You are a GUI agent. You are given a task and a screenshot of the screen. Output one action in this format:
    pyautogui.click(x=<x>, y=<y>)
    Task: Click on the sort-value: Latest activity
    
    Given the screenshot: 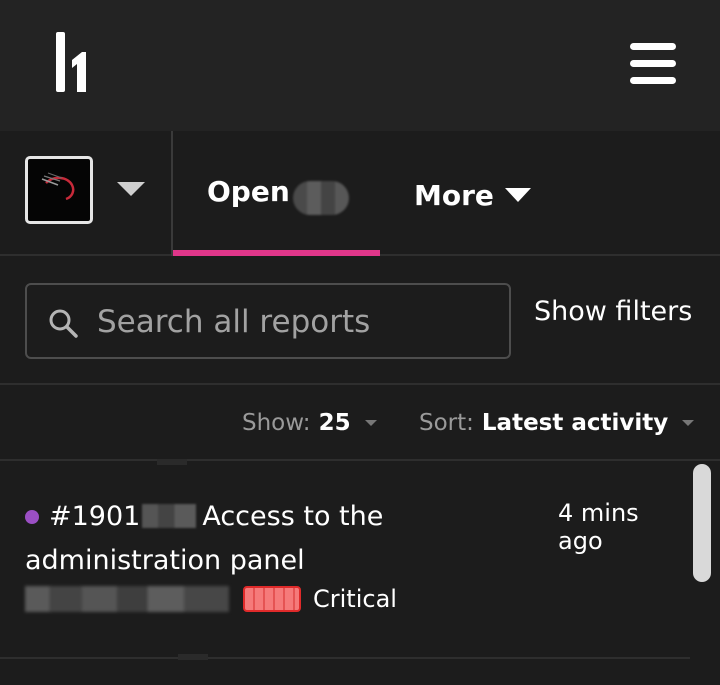 What is the action you would take?
    pyautogui.click(x=575, y=423)
    